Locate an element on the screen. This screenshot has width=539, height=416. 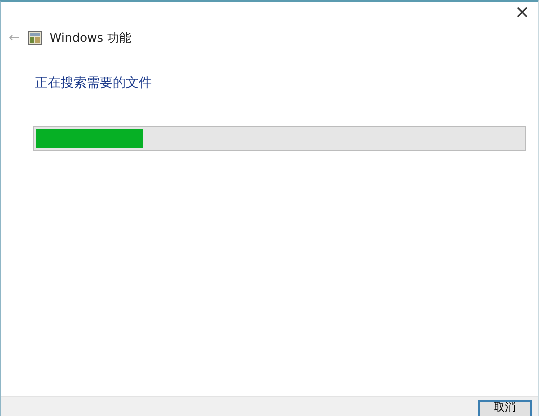
close-button: × is located at coordinates (522, 13).